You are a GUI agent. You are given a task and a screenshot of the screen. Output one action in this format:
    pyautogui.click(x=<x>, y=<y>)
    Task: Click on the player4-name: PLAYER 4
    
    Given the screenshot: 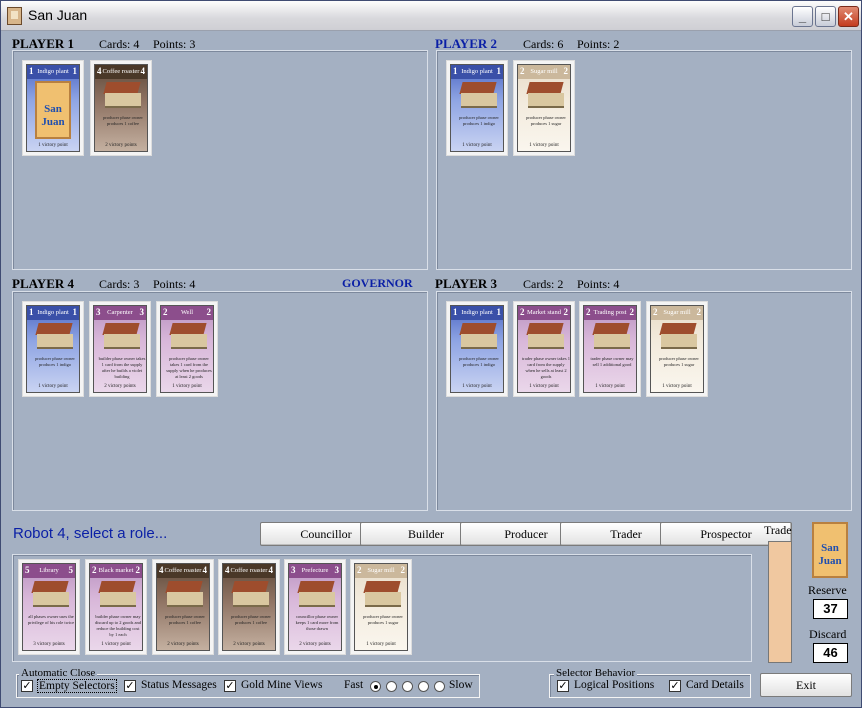 What is the action you would take?
    pyautogui.click(x=43, y=283)
    